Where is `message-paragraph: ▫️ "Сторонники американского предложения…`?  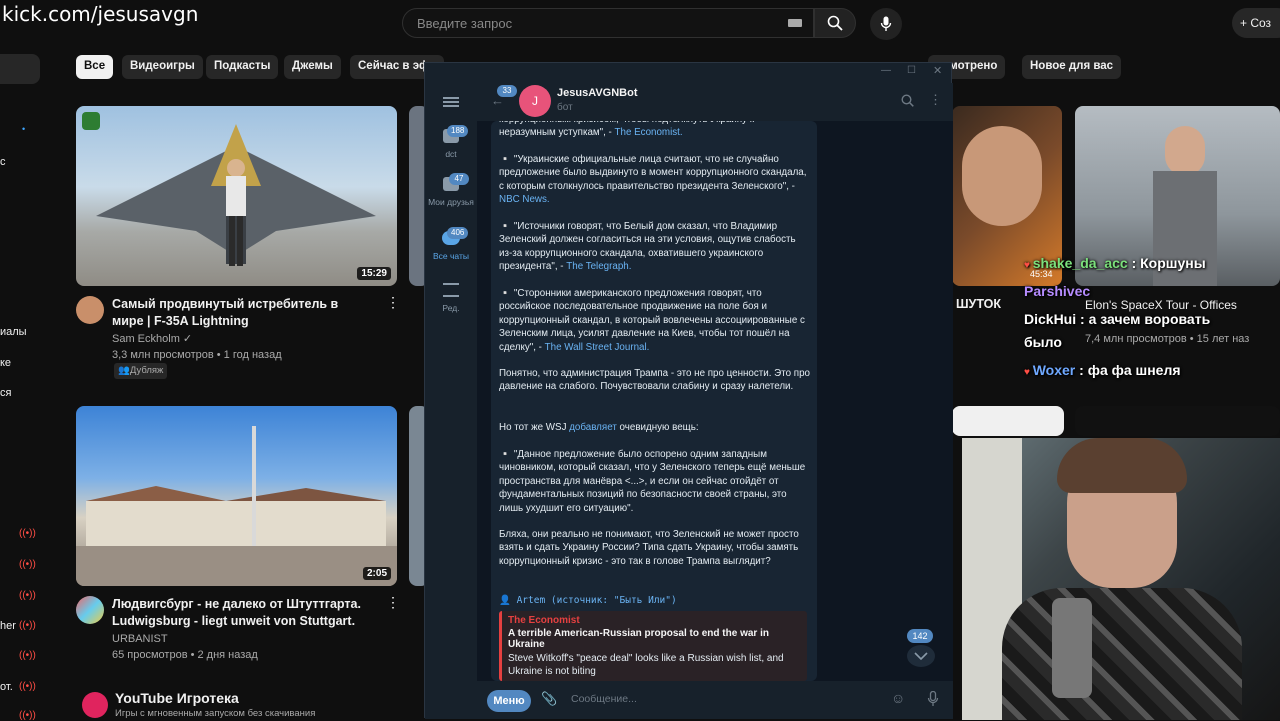
message-paragraph: ▫️ "Сторонники американского предложения… is located at coordinates (655, 320).